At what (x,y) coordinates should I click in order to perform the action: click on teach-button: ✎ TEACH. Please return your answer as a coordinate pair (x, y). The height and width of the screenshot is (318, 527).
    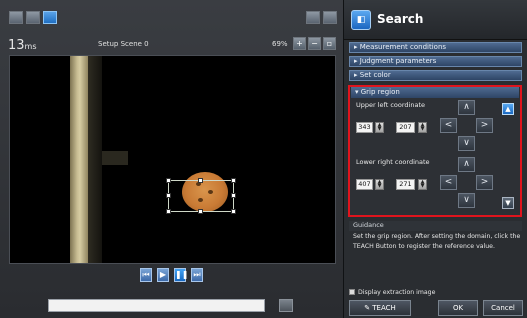
    Looking at the image, I should click on (380, 308).